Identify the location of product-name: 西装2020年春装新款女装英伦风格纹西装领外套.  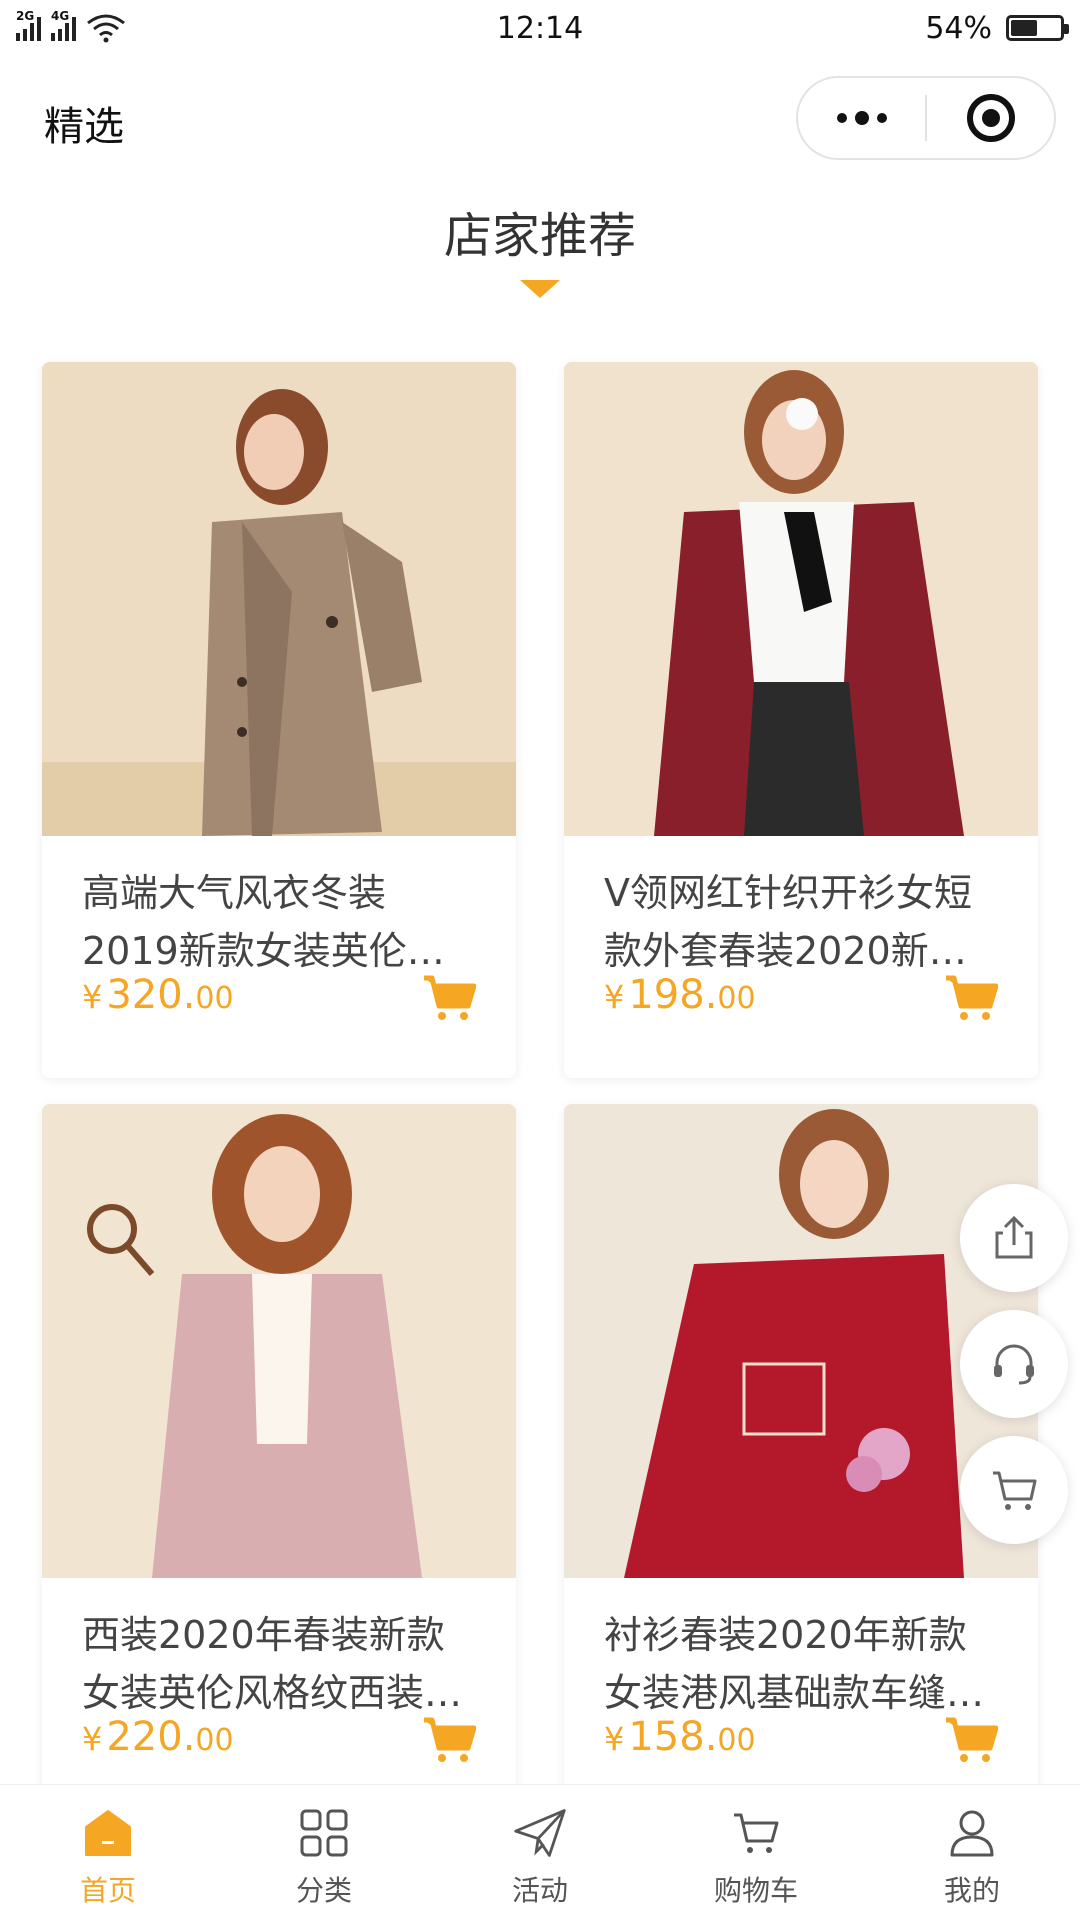
(279, 1655).